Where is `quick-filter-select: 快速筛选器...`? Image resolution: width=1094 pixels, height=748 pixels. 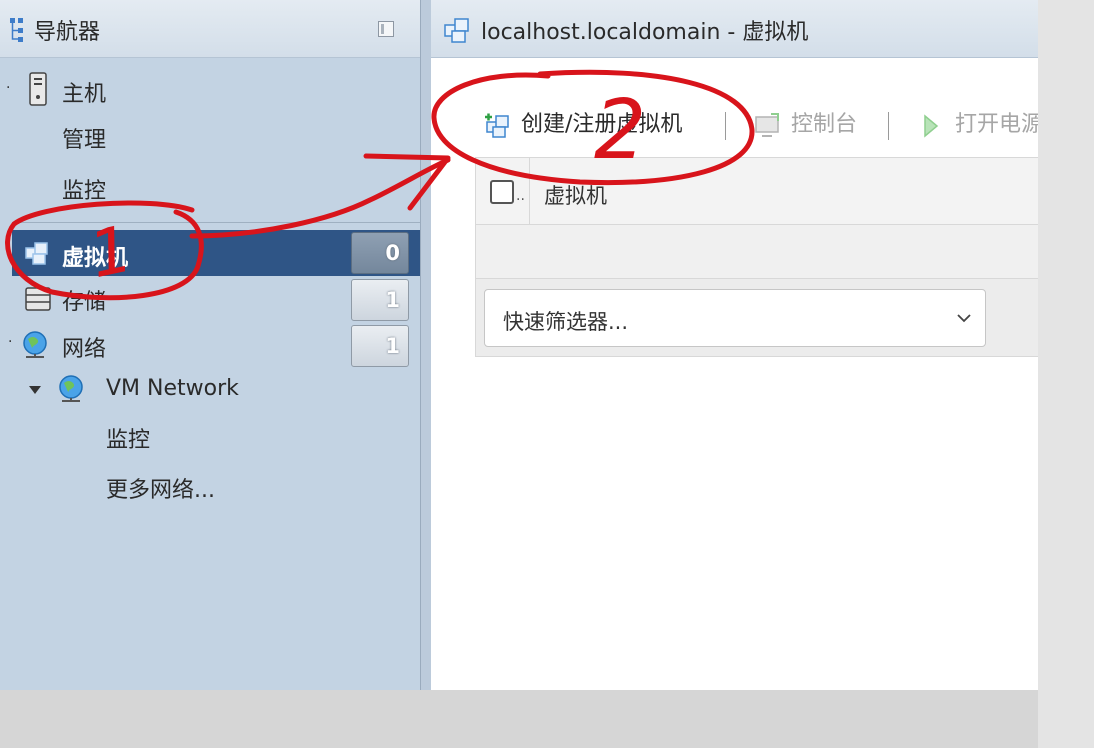
quick-filter-select: 快速筛选器... is located at coordinates (735, 318).